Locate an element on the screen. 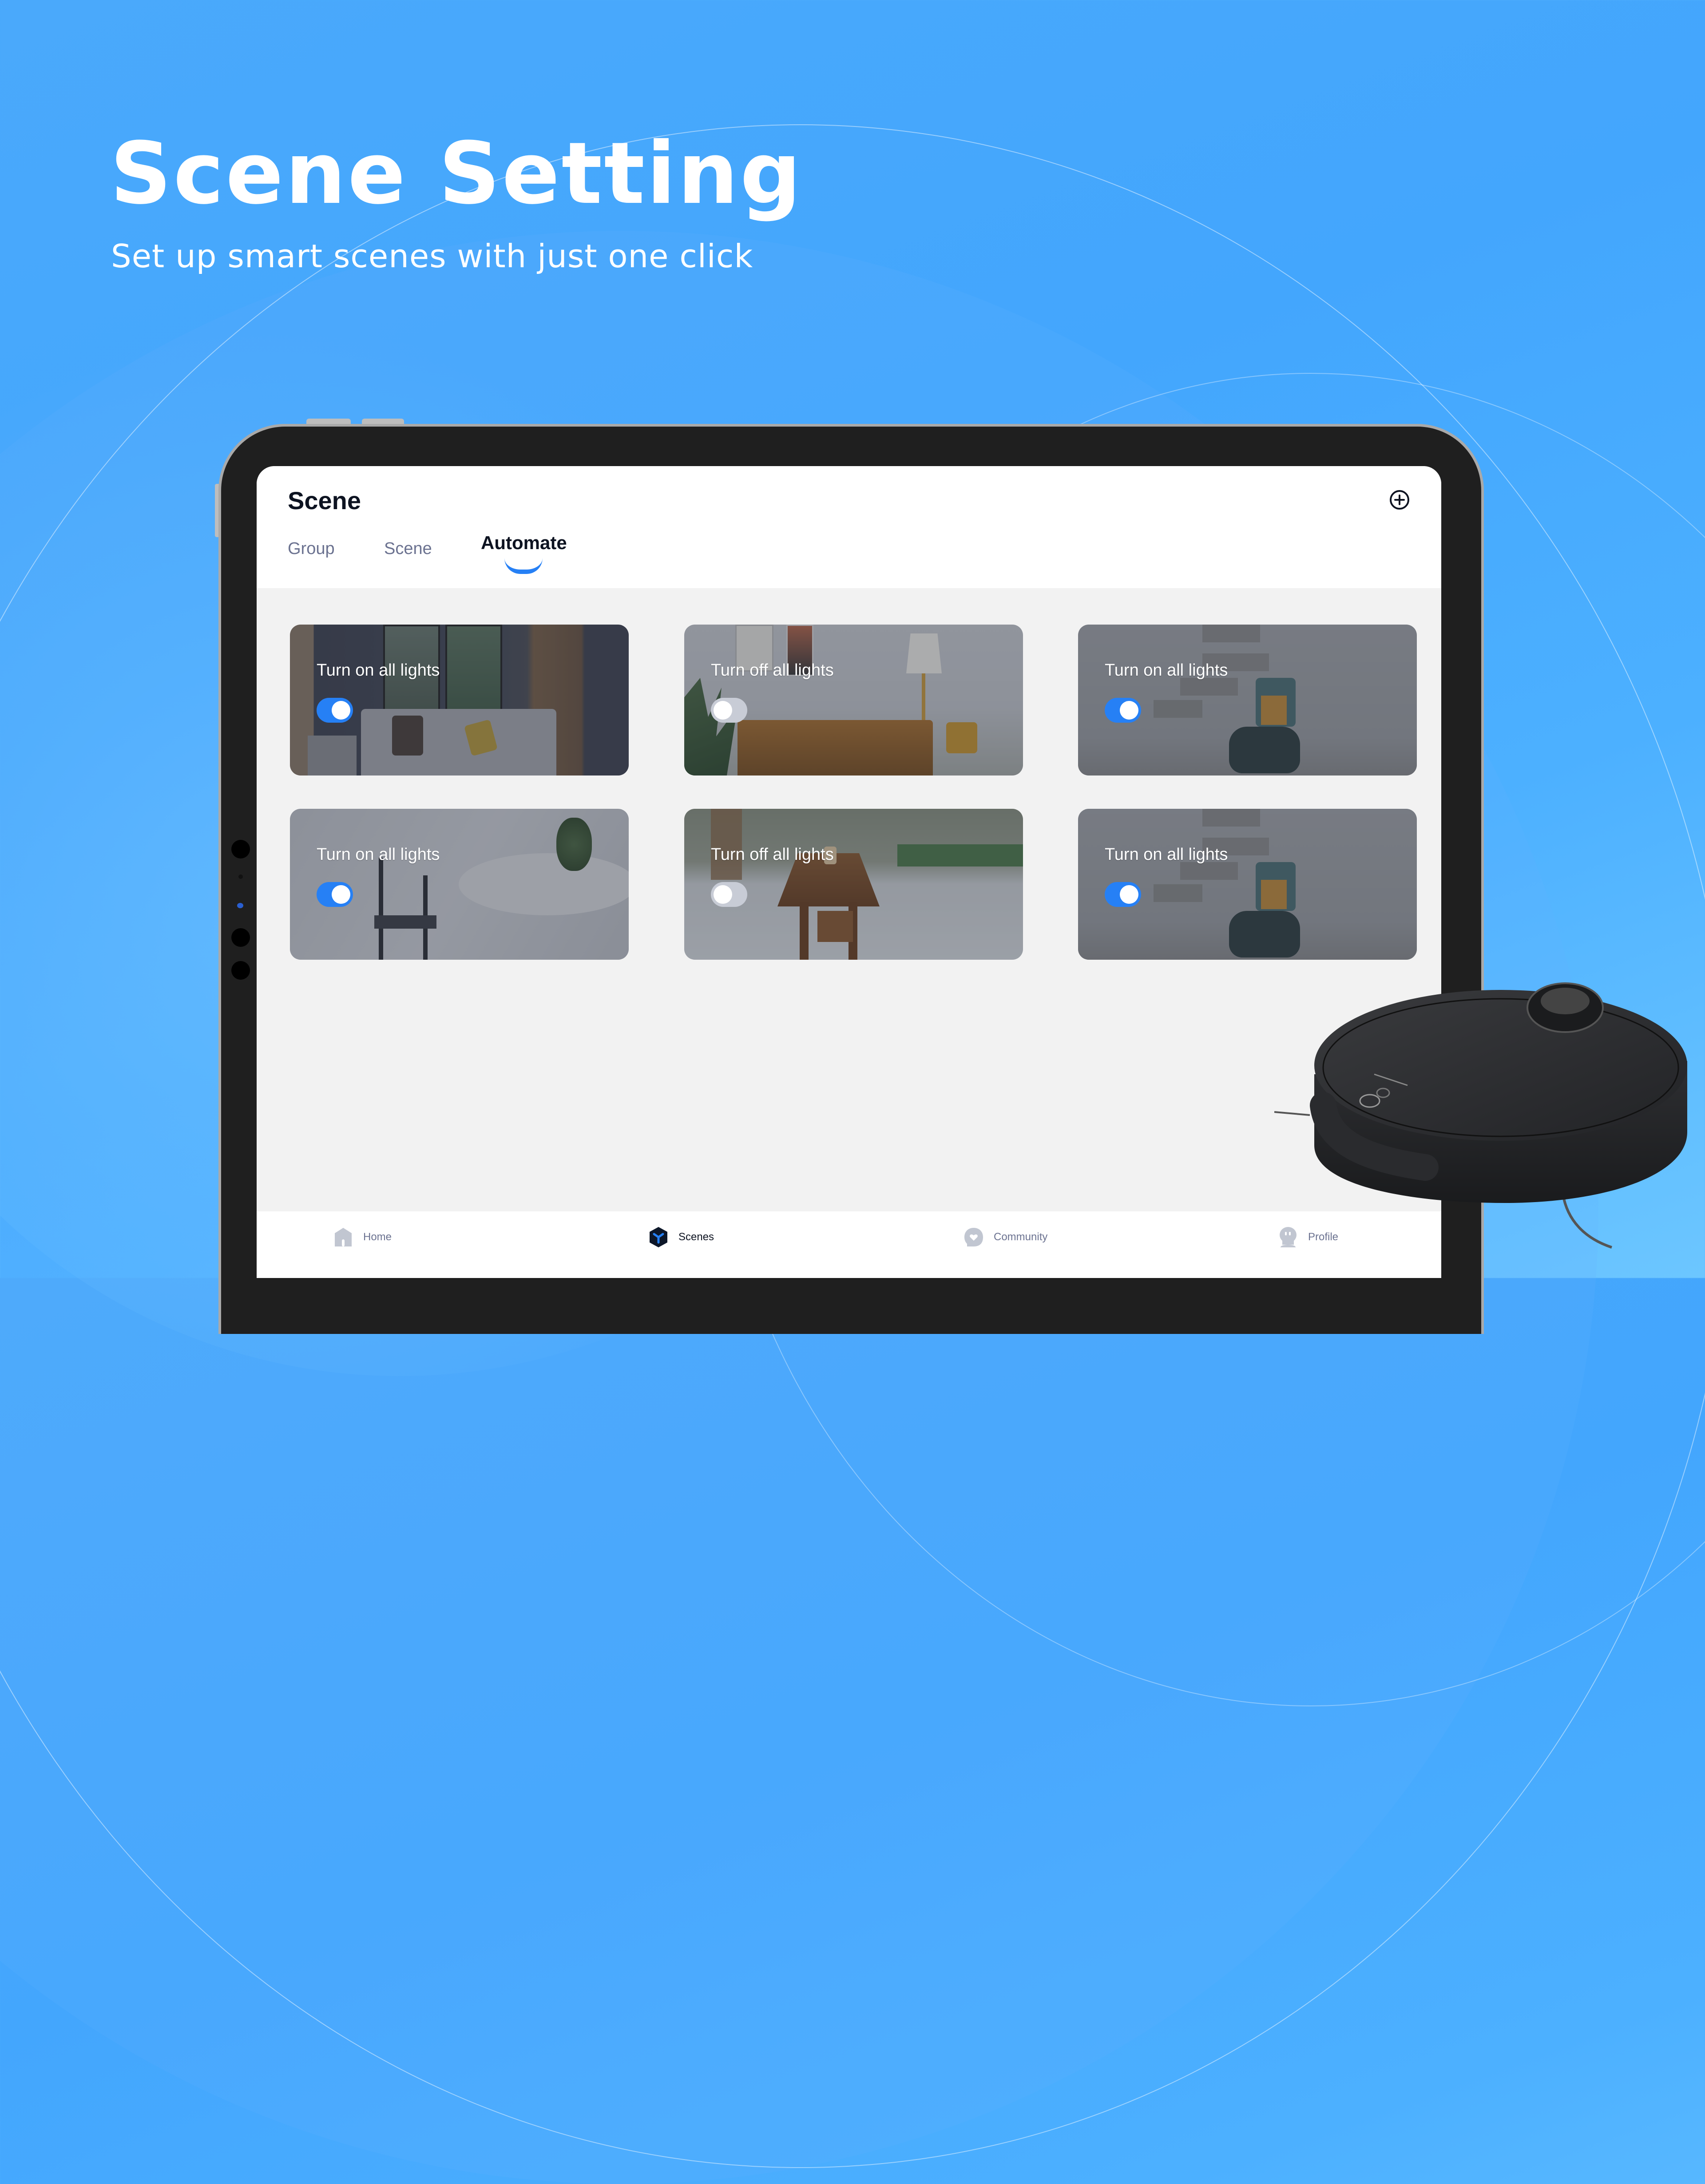 This screenshot has height=2184, width=1705. hero-subtitle: Set up smart scenes with just one click is located at coordinates (432, 256).